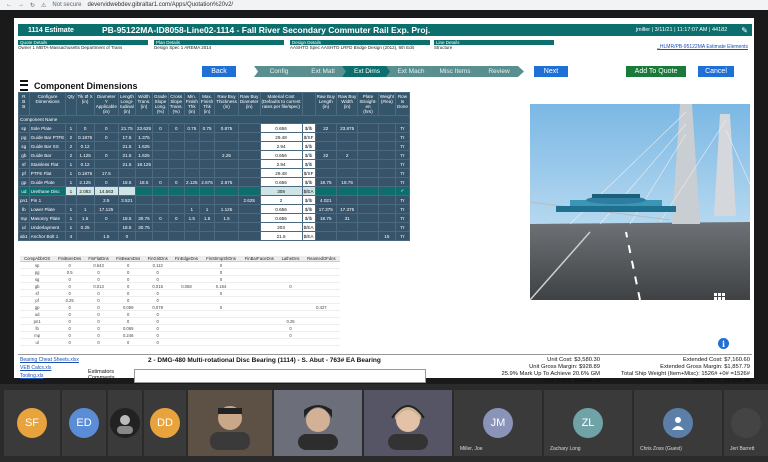  Describe the element at coordinates (126, 155) in the screenshot. I see `table-cell: 21.5` at that location.